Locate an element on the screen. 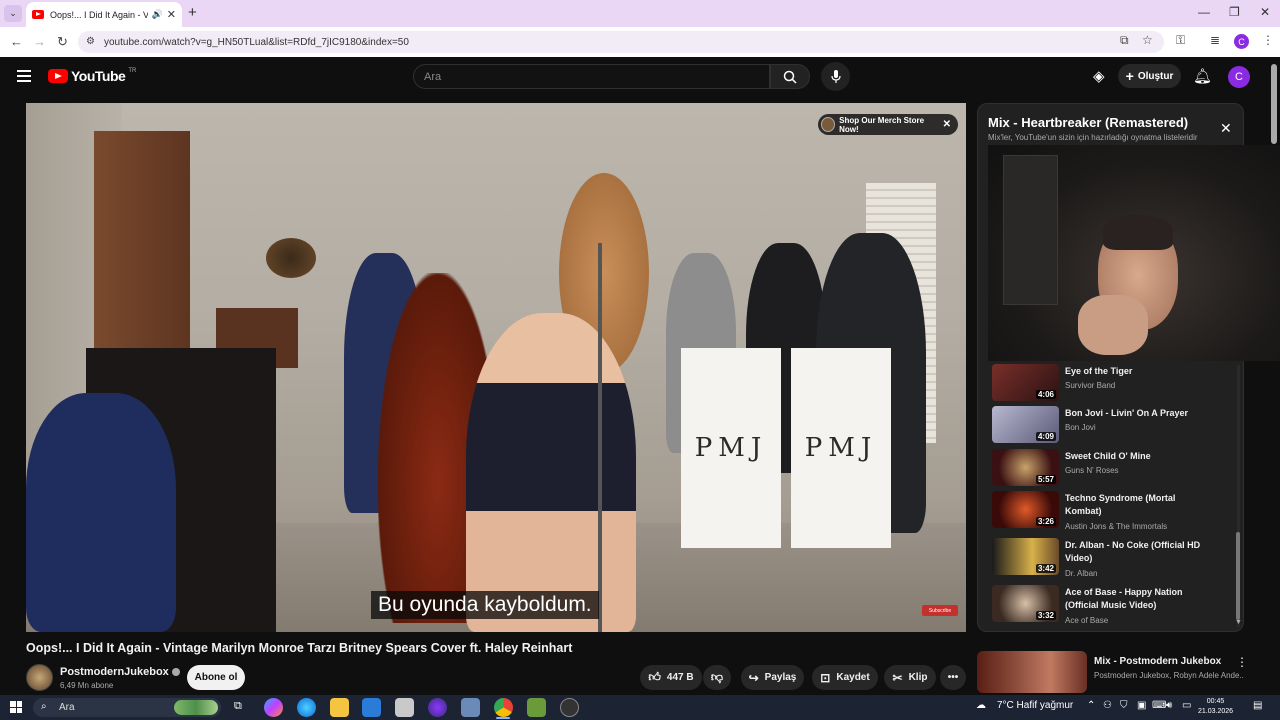  chrome-icon is located at coordinates (503, 707).